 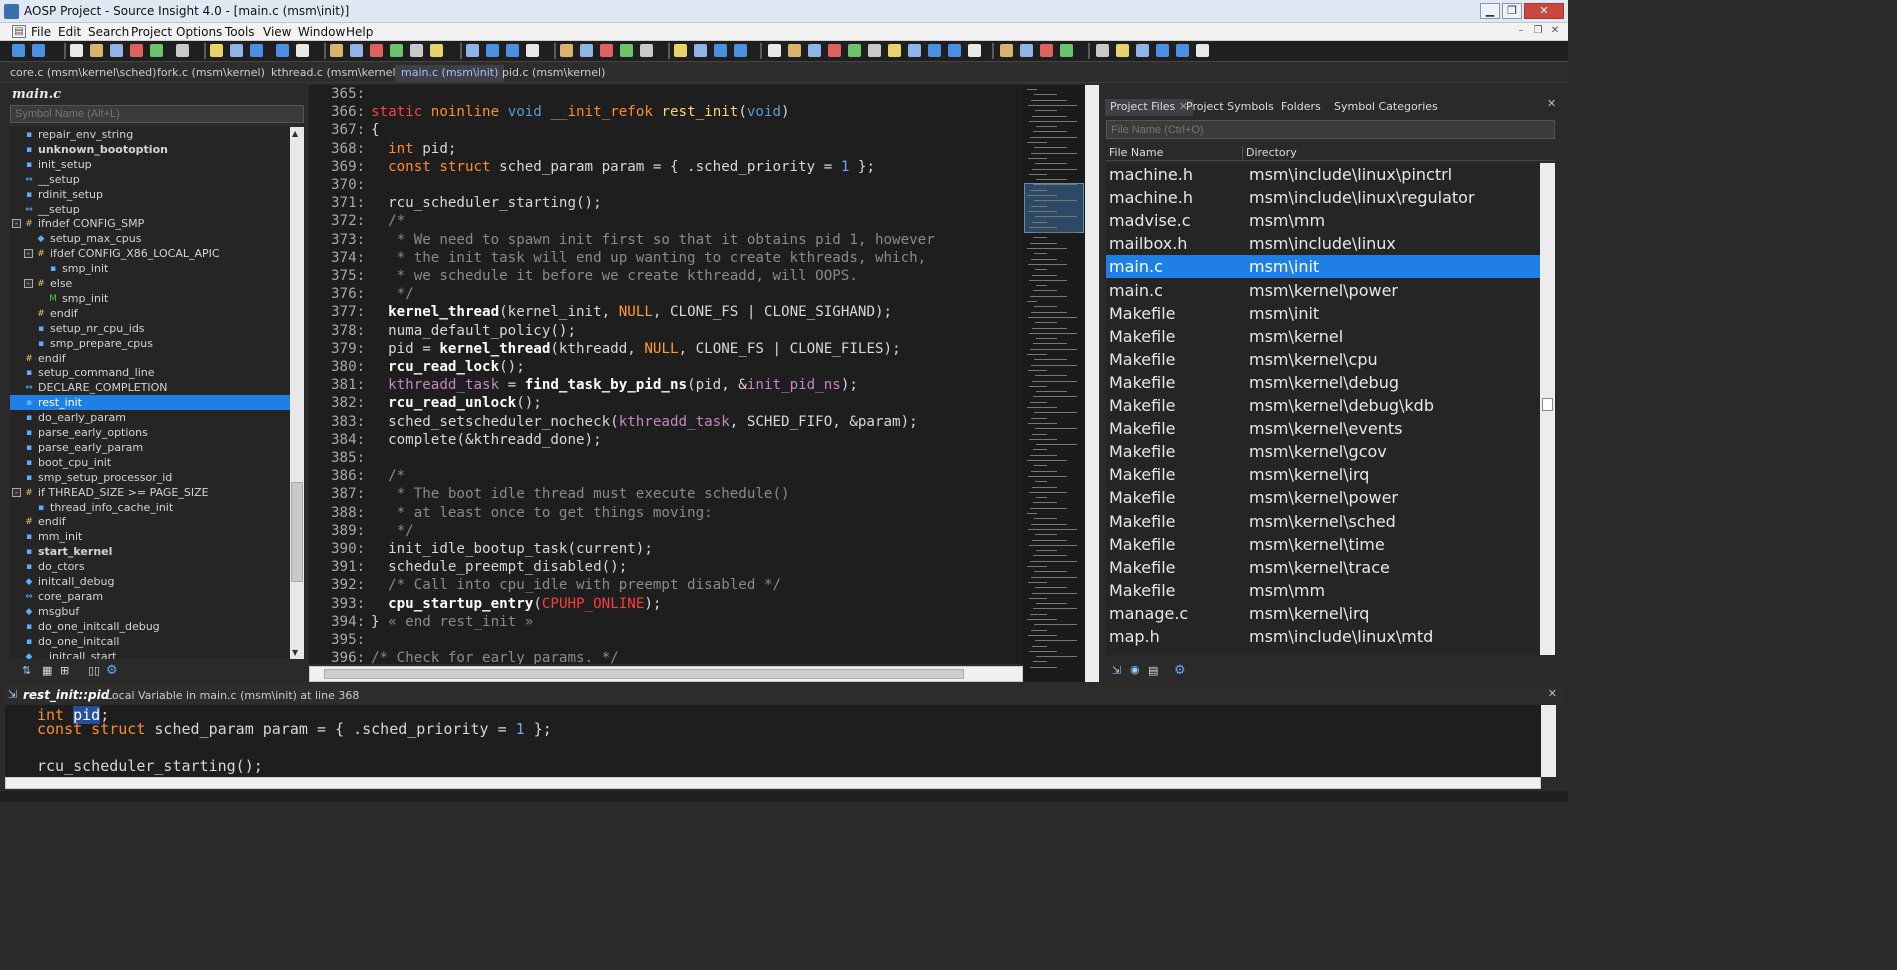 What do you see at coordinates (150, 372) in the screenshot?
I see `symbol-list-item: ▪ setup_command_line` at bounding box center [150, 372].